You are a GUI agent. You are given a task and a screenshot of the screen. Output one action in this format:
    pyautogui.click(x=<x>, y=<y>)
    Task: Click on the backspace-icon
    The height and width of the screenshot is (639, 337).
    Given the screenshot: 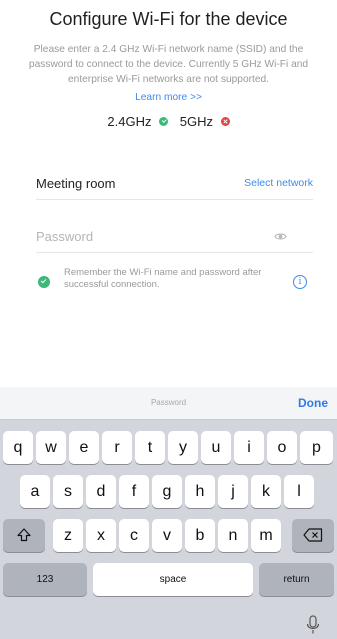 What is the action you would take?
    pyautogui.click(x=313, y=535)
    